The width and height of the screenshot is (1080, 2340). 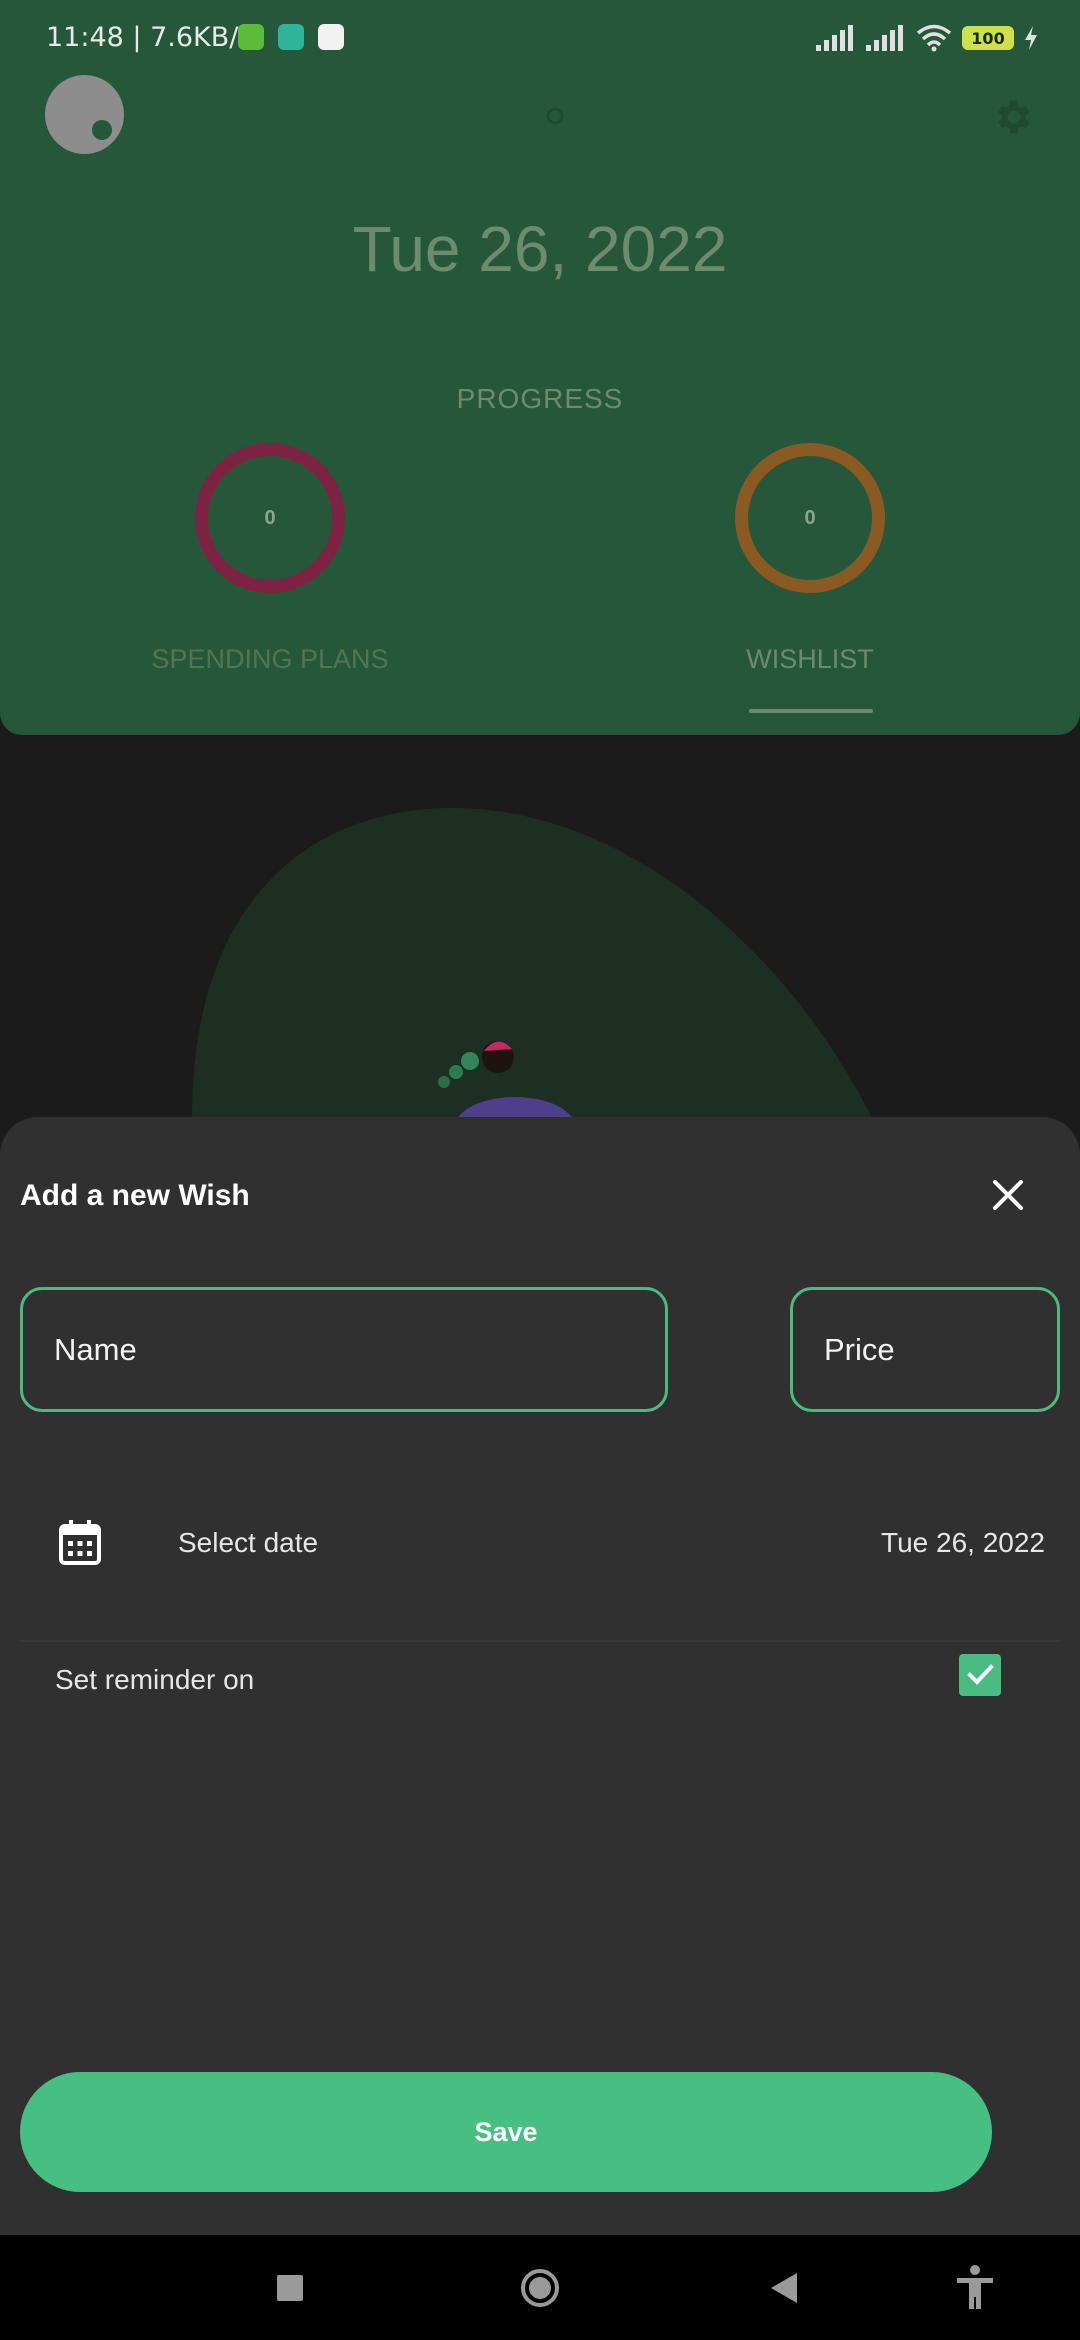 What do you see at coordinates (1012, 117) in the screenshot?
I see `settings-gear-icon` at bounding box center [1012, 117].